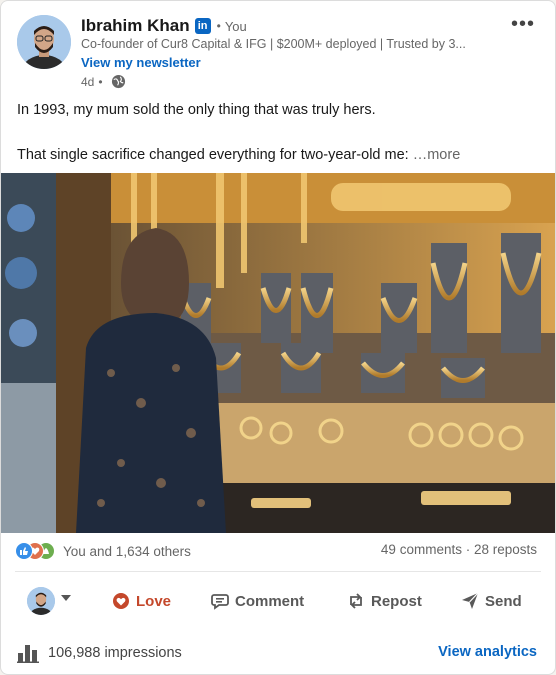 The height and width of the screenshot is (675, 556). I want to click on repost-button: Repost, so click(384, 601).